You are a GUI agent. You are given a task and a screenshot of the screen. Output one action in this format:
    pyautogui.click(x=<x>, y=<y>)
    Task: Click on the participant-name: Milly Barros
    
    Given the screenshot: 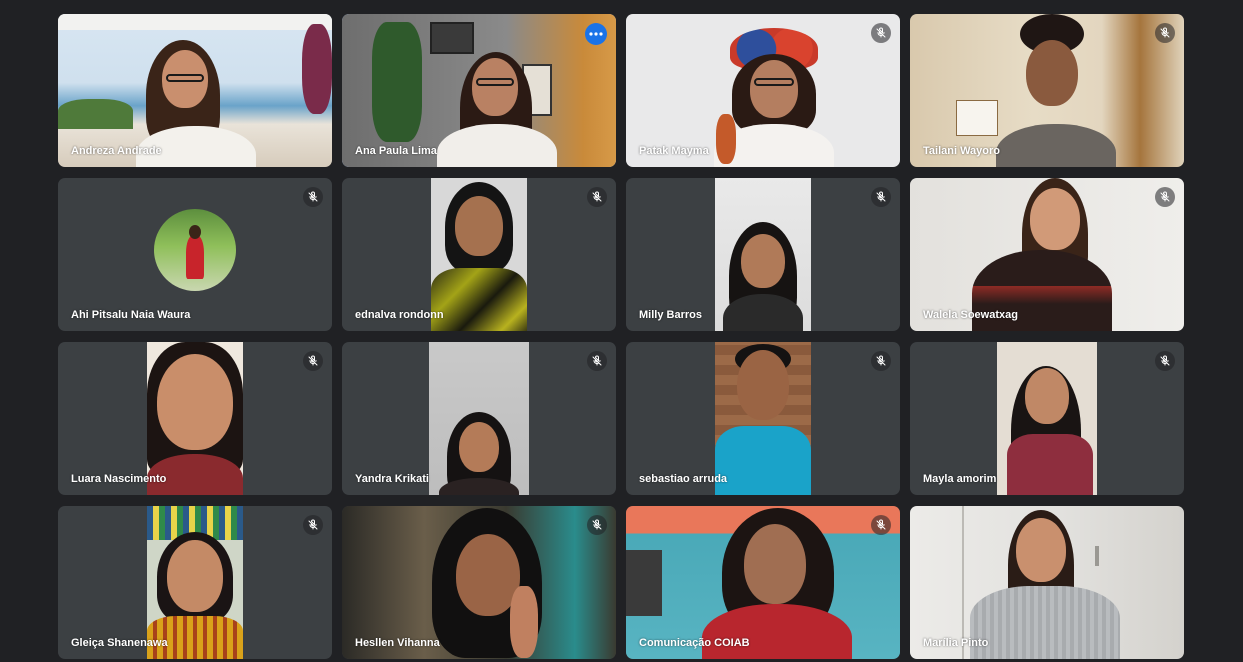 What is the action you would take?
    pyautogui.click(x=670, y=315)
    